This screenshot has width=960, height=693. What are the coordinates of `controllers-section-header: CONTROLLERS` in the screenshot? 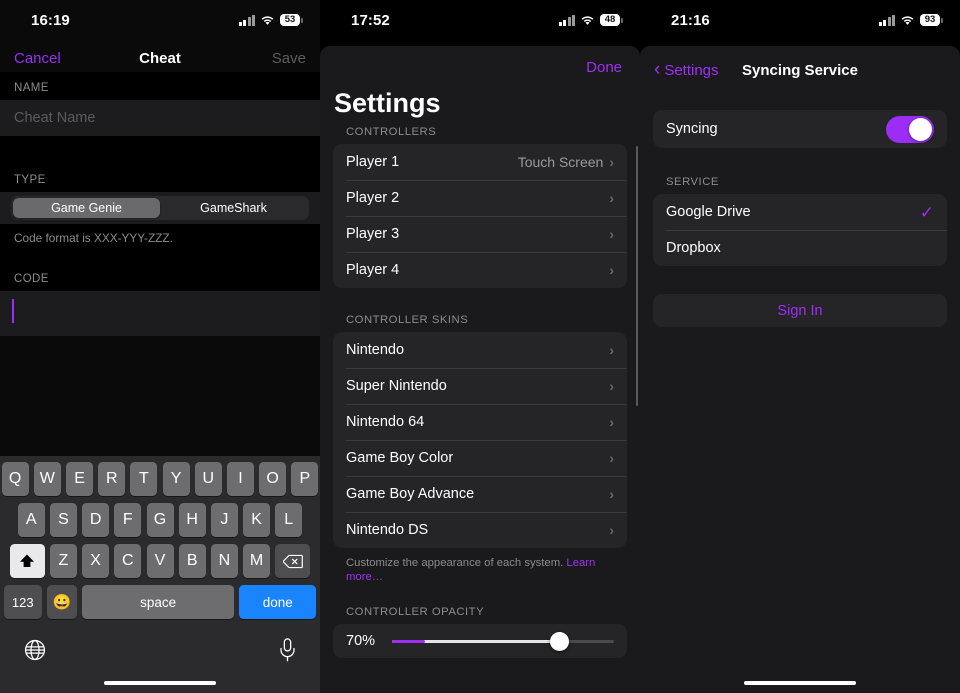 It's located at (391, 132).